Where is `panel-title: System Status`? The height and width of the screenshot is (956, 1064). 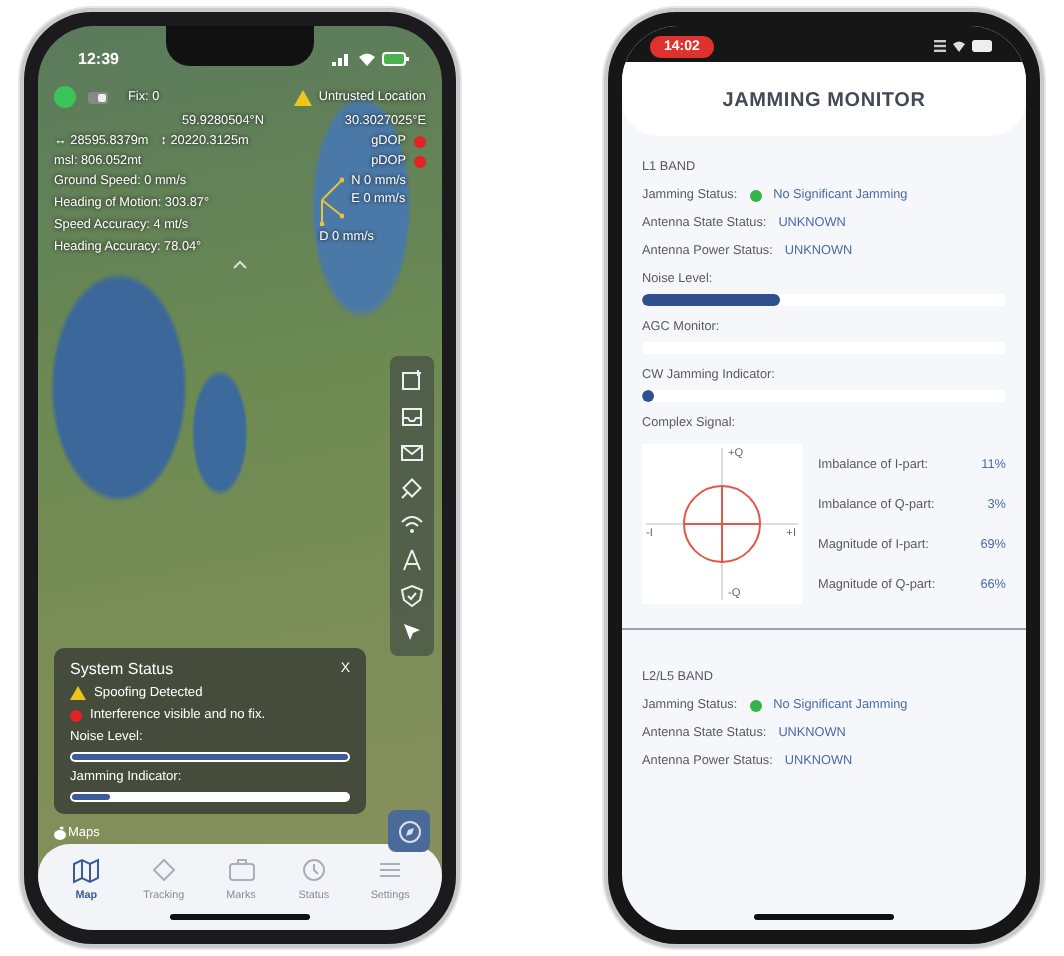 panel-title: System Status is located at coordinates (122, 669).